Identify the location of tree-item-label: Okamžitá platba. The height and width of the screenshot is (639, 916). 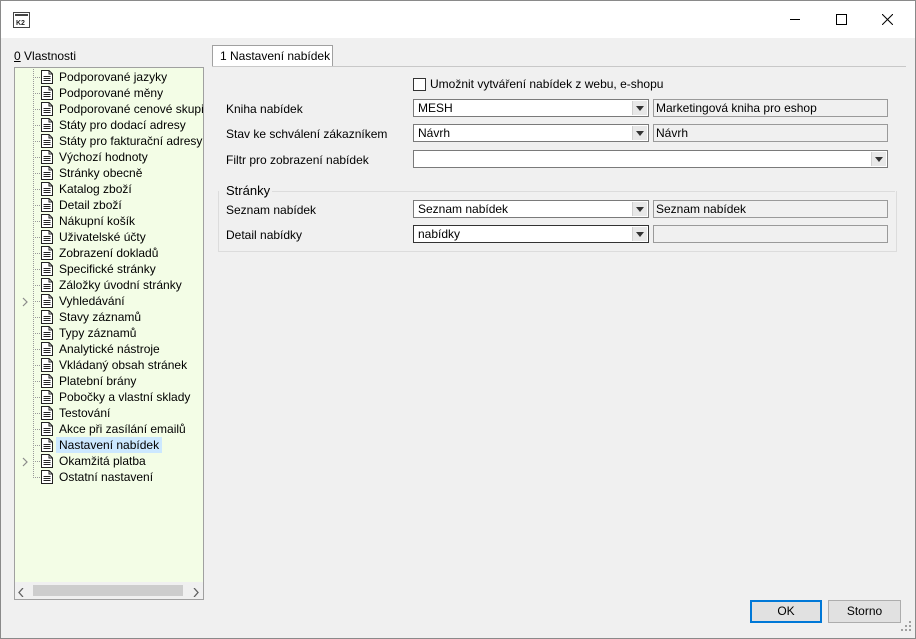
(102, 461).